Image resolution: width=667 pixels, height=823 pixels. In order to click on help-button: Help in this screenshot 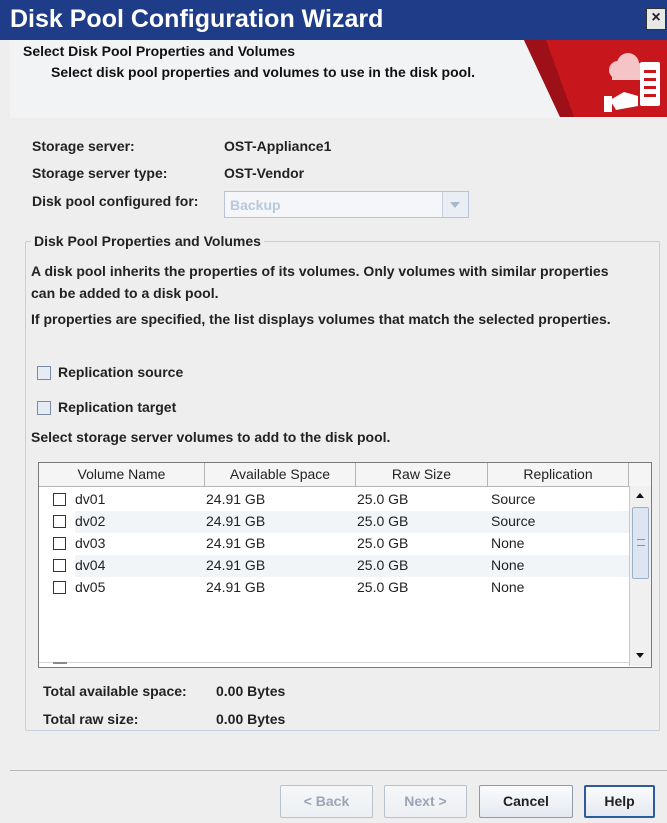, I will do `click(619, 801)`.